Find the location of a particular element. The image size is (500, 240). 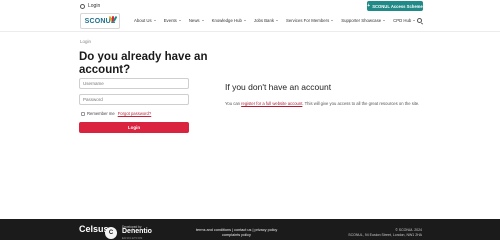

search-icon is located at coordinates (419, 20).